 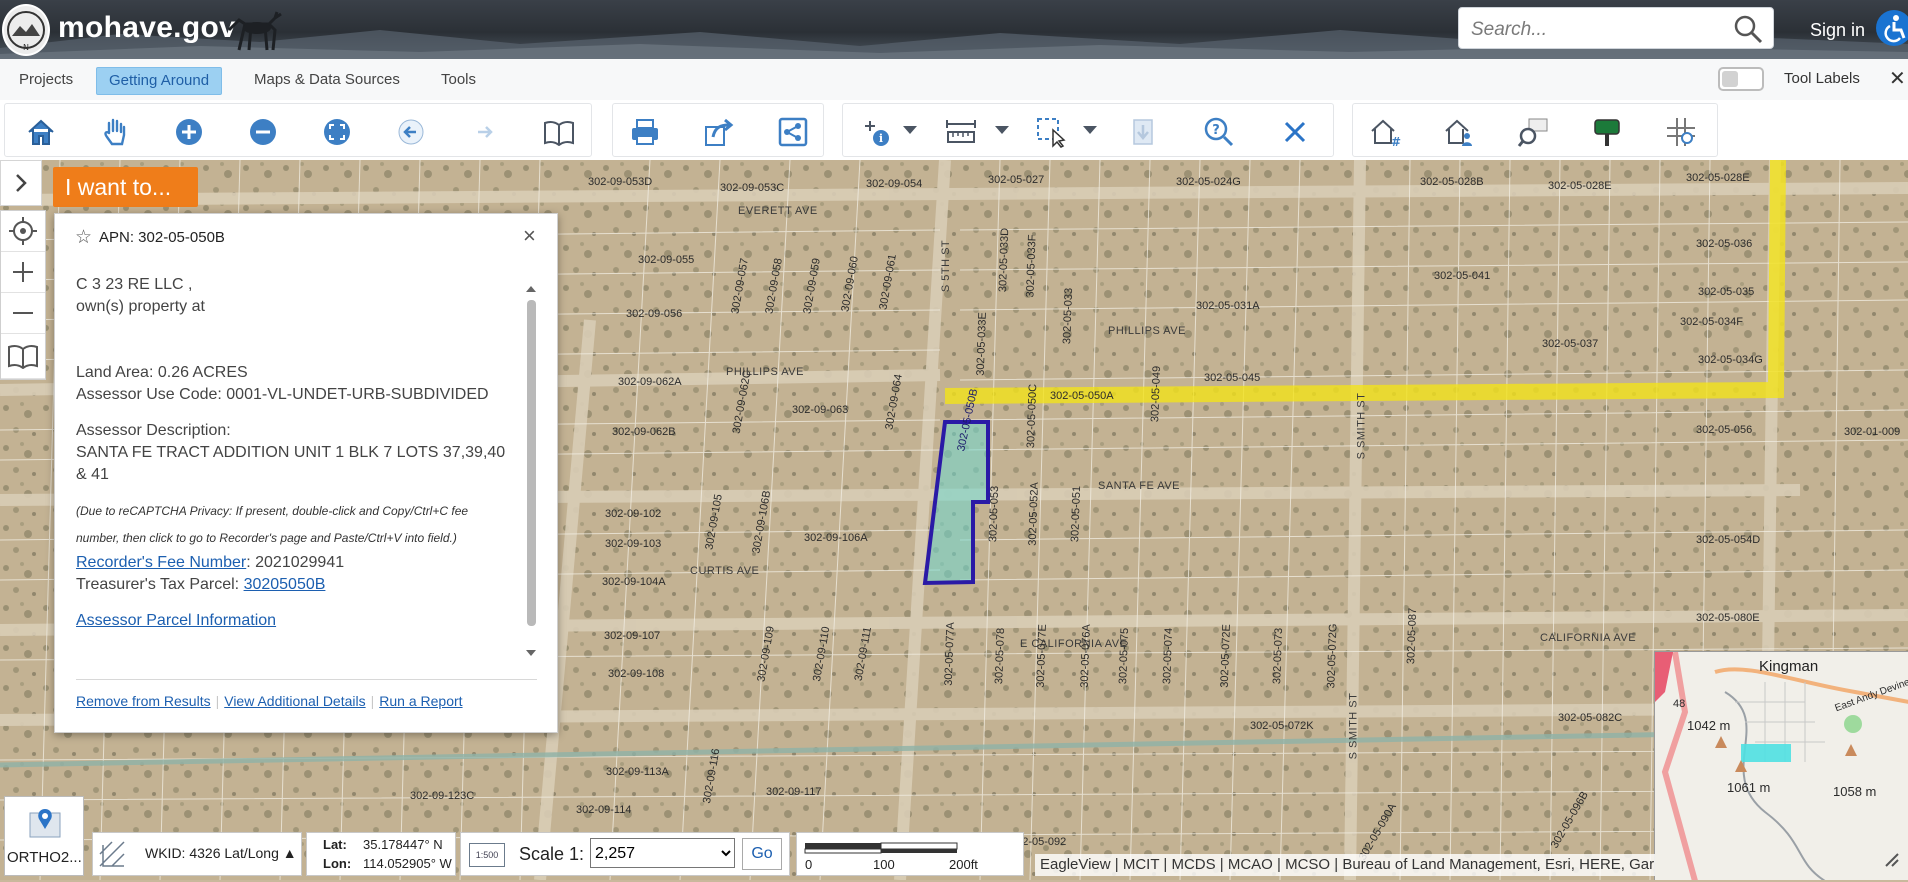 I want to click on scale-bar-tick: 200ft, so click(x=963, y=864).